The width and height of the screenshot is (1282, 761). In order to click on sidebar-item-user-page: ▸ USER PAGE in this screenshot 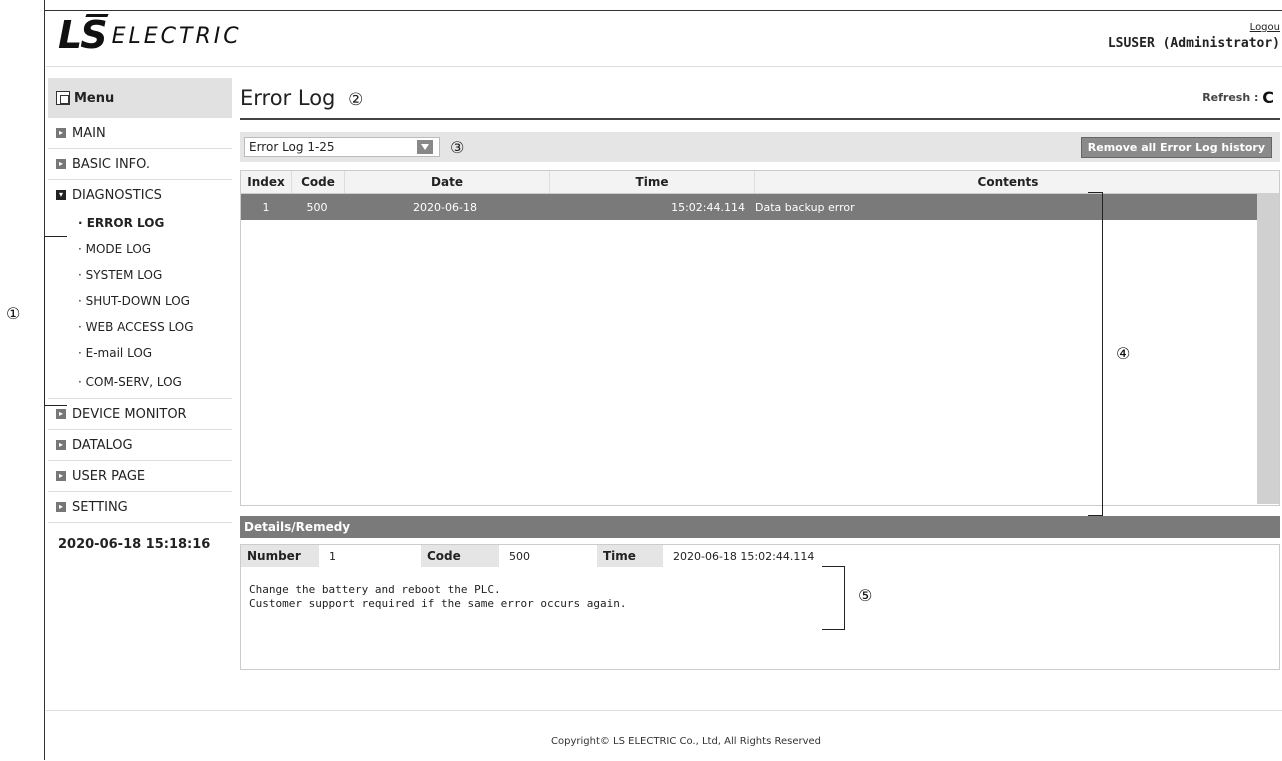, I will do `click(140, 476)`.